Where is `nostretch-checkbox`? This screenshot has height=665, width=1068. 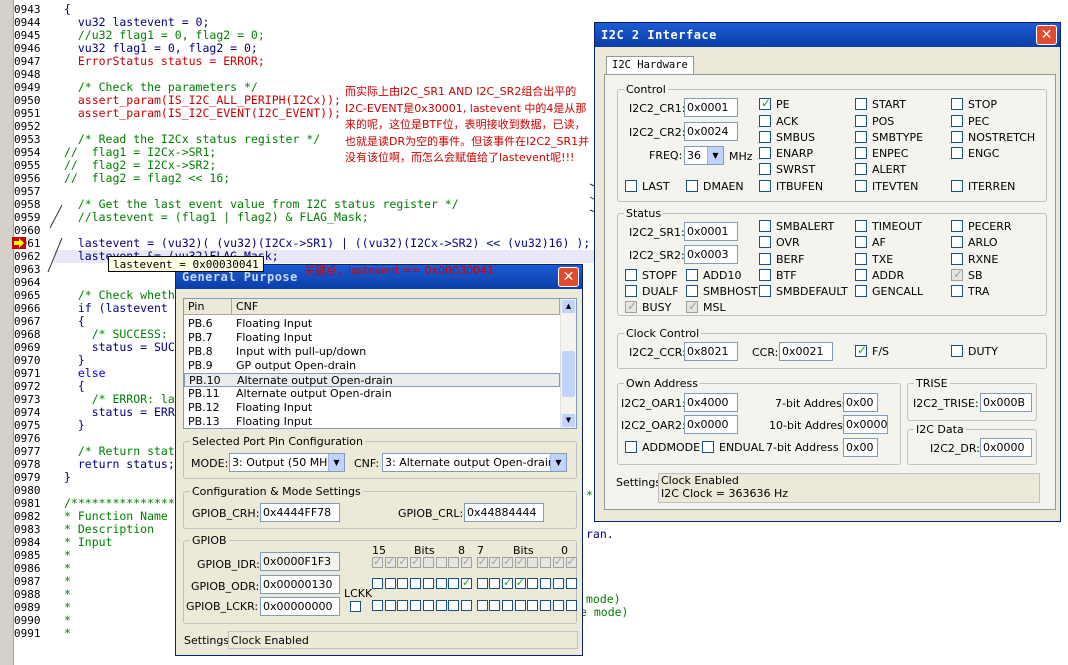
nostretch-checkbox is located at coordinates (957, 137).